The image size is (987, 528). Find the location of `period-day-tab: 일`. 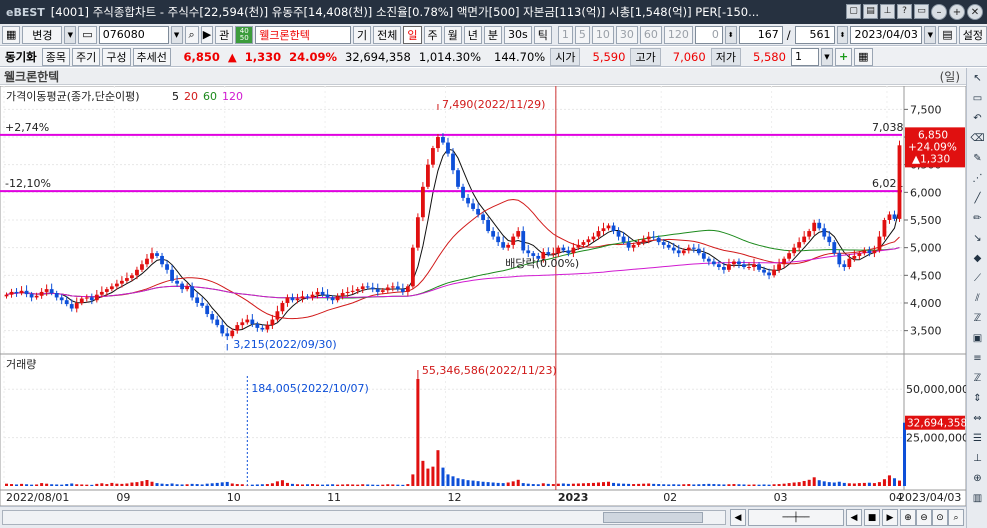

period-day-tab: 일 is located at coordinates (412, 34).